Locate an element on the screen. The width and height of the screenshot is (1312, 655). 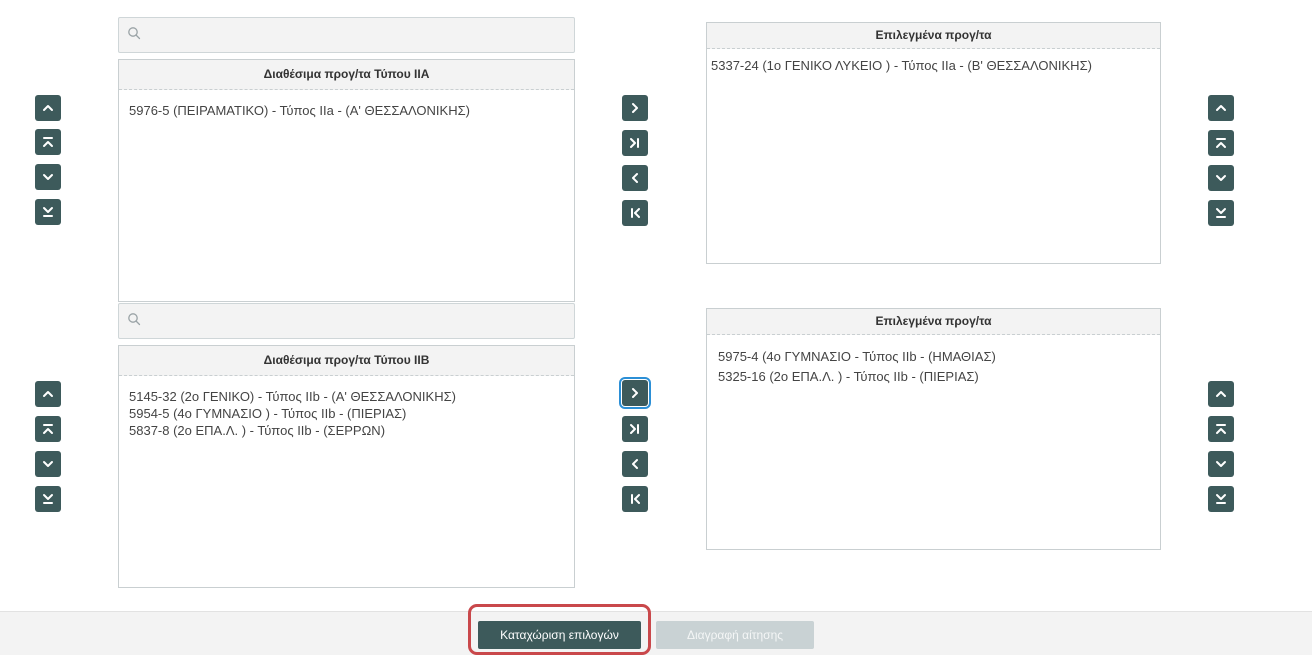
move-all-left-b-button is located at coordinates (635, 499).